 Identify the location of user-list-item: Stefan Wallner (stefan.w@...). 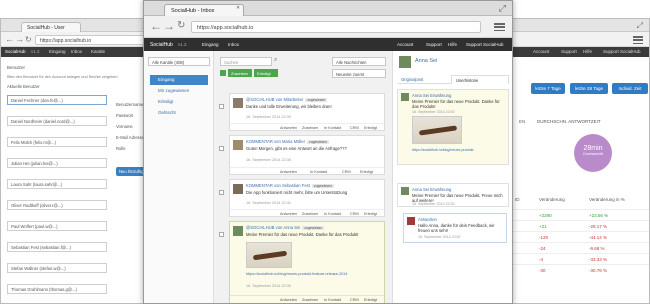
(57, 268).